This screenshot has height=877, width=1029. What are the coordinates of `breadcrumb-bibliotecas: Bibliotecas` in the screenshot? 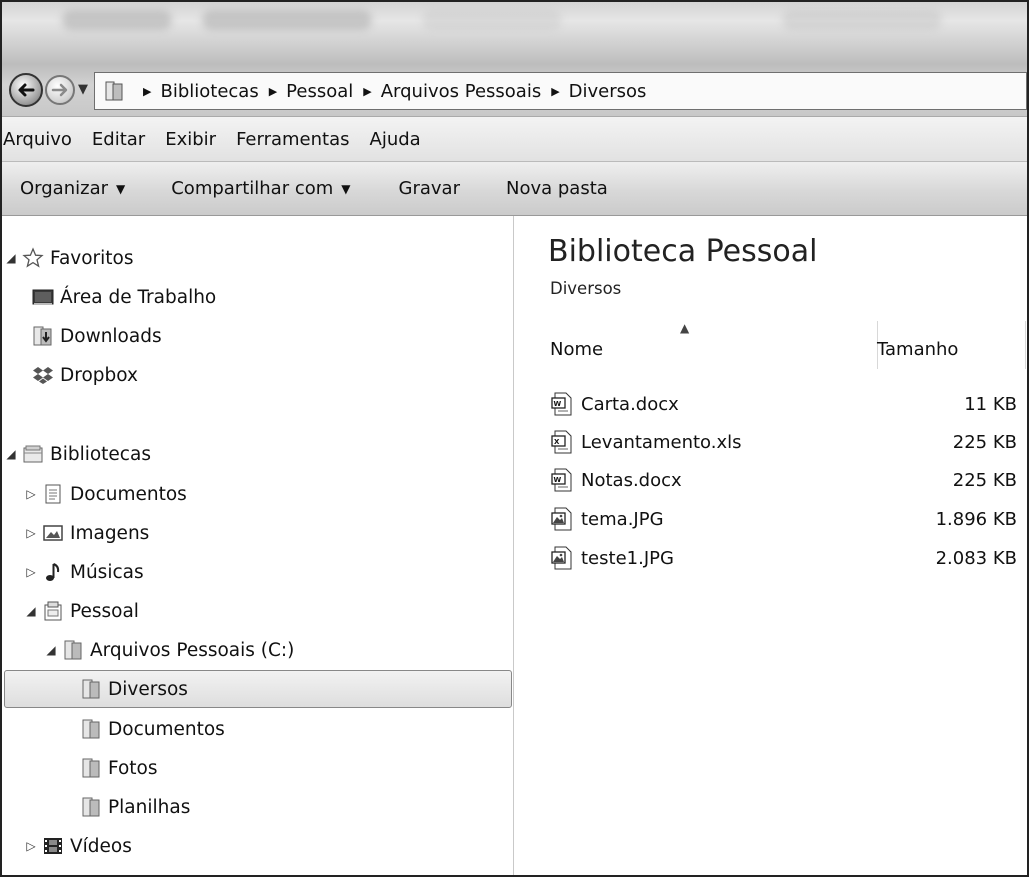 It's located at (209, 91).